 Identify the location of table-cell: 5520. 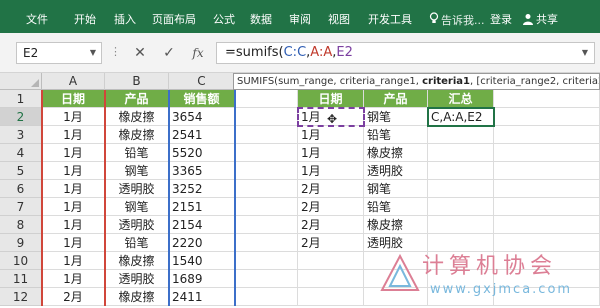
(202, 153).